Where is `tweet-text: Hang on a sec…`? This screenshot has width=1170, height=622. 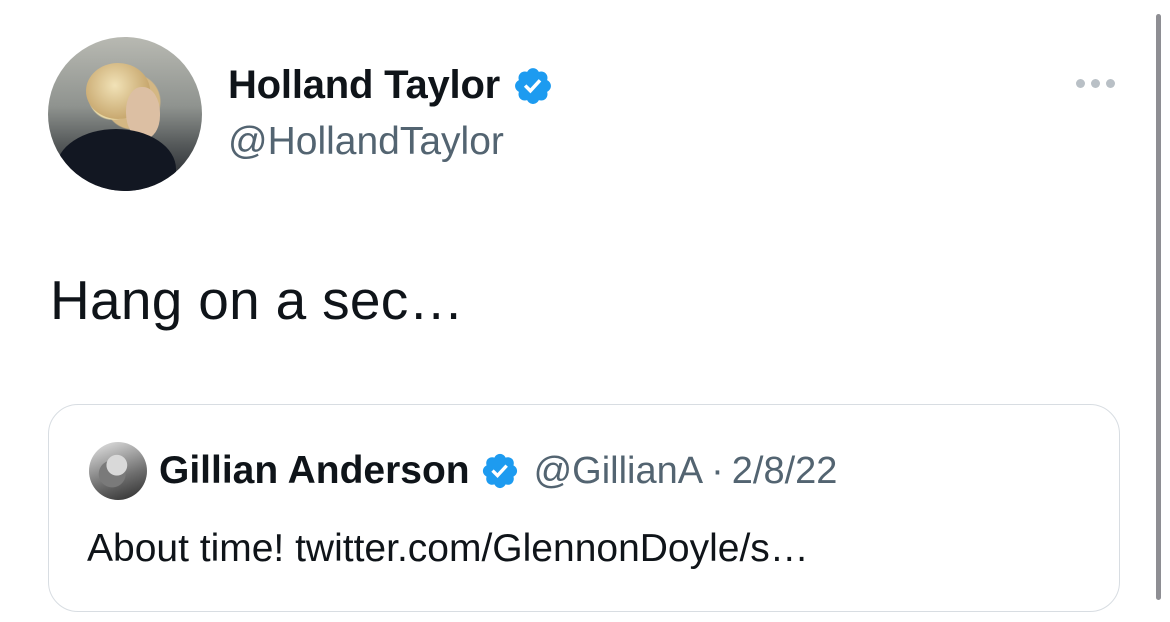
tweet-text: Hang on a sec… is located at coordinates (257, 300).